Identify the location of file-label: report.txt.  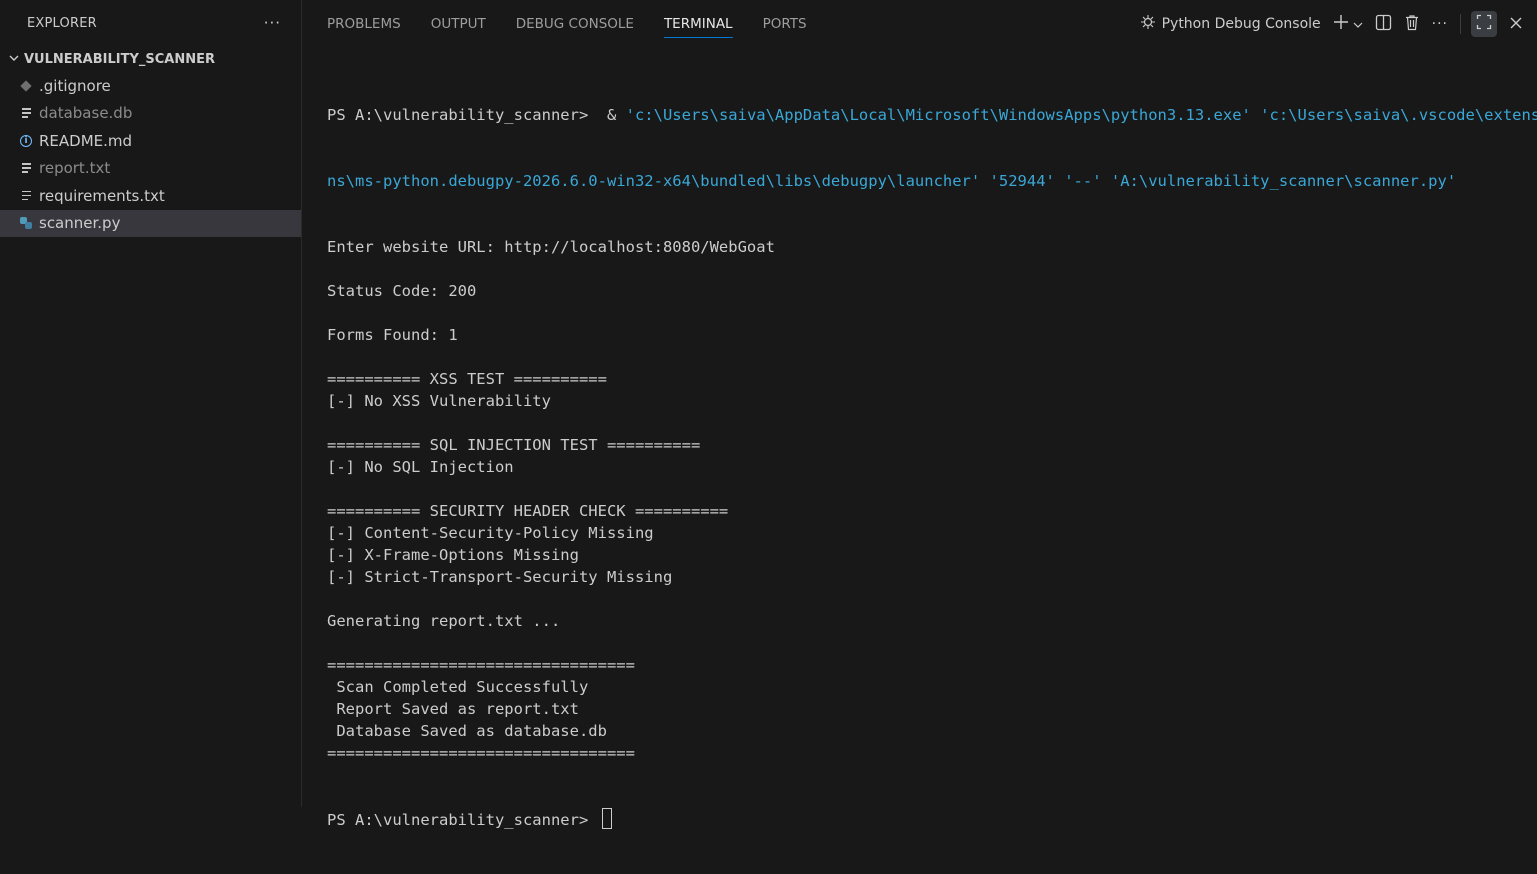
(75, 168).